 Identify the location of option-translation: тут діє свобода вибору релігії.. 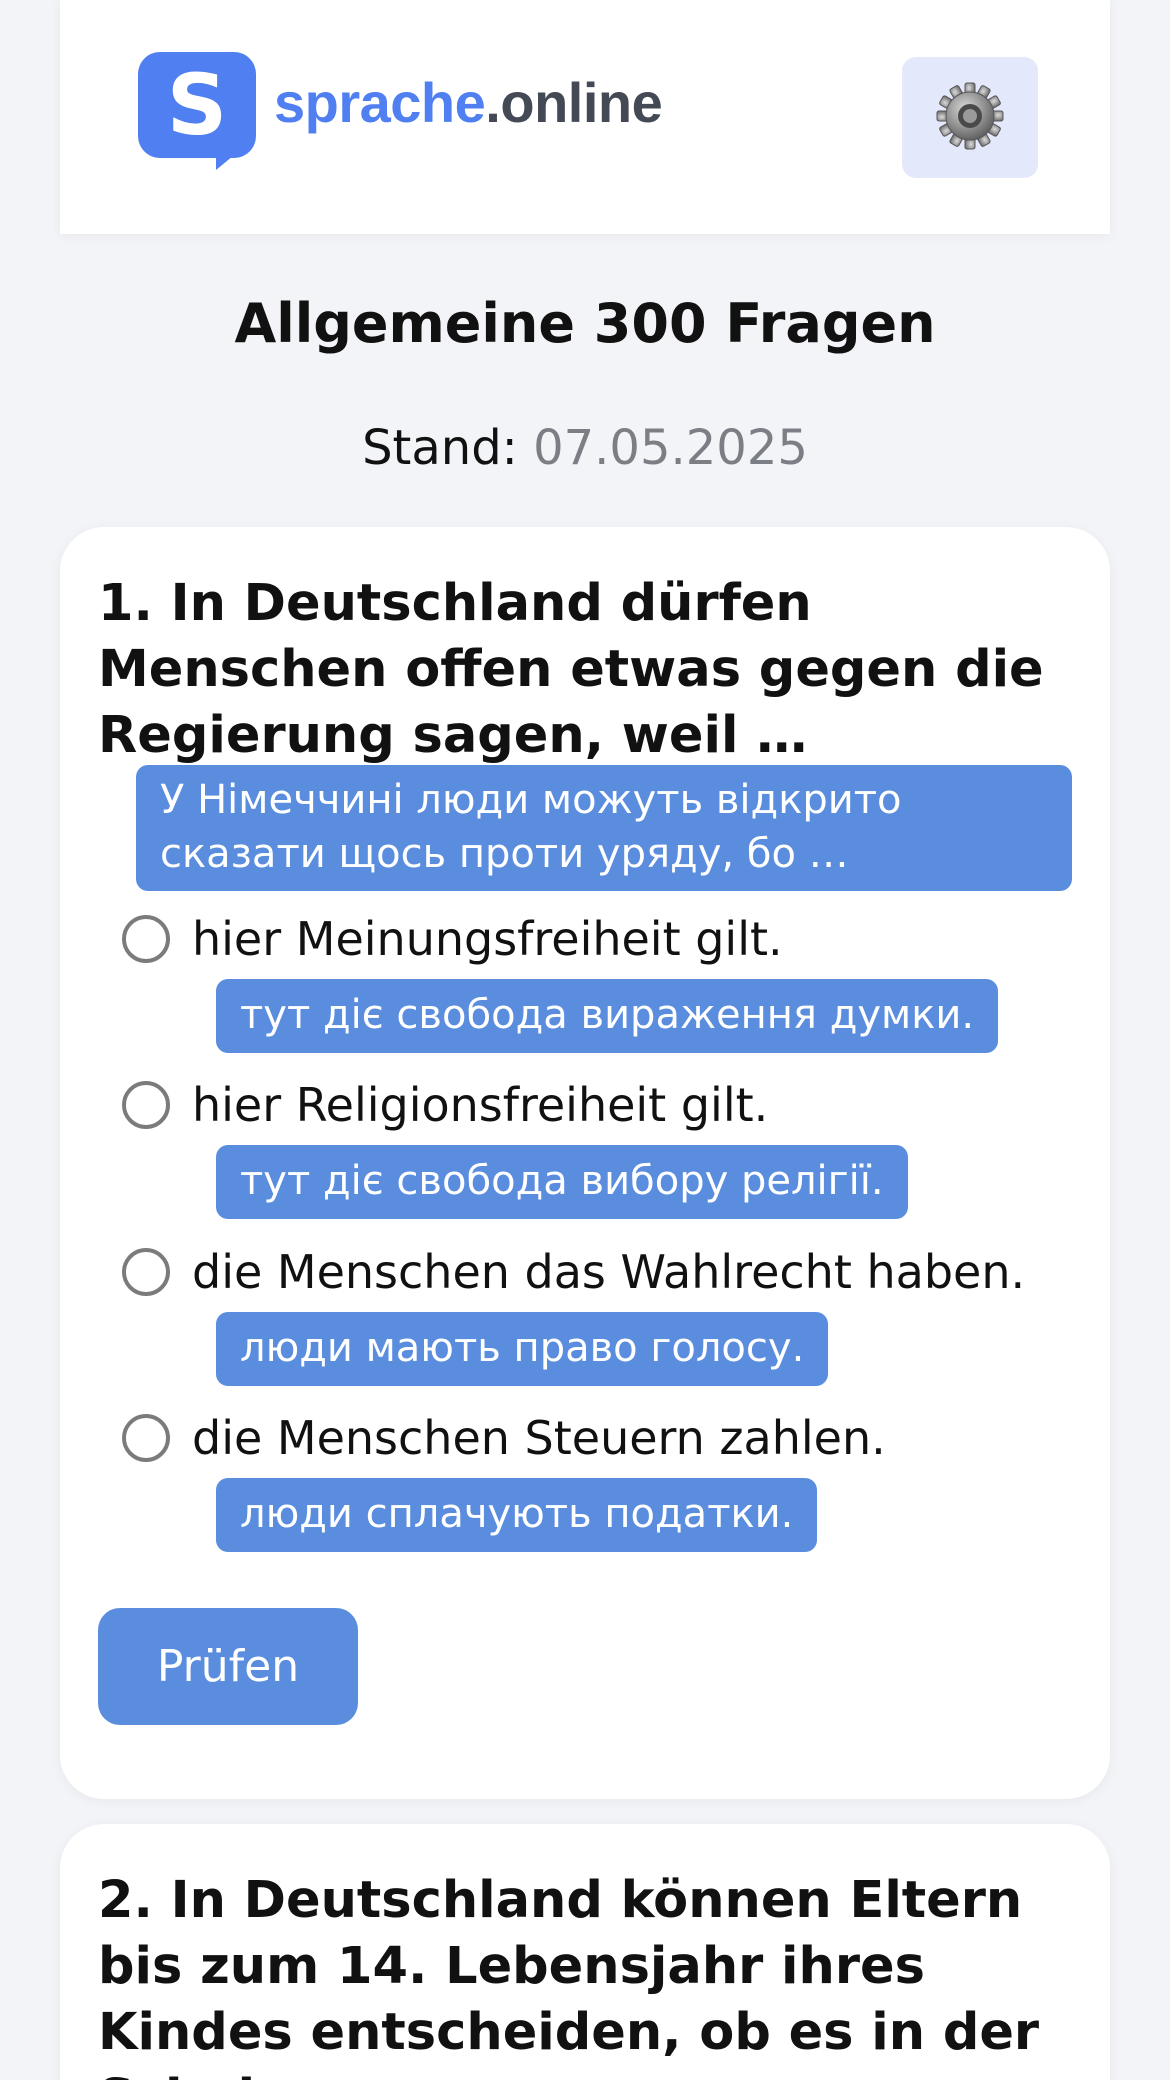
(562, 1182).